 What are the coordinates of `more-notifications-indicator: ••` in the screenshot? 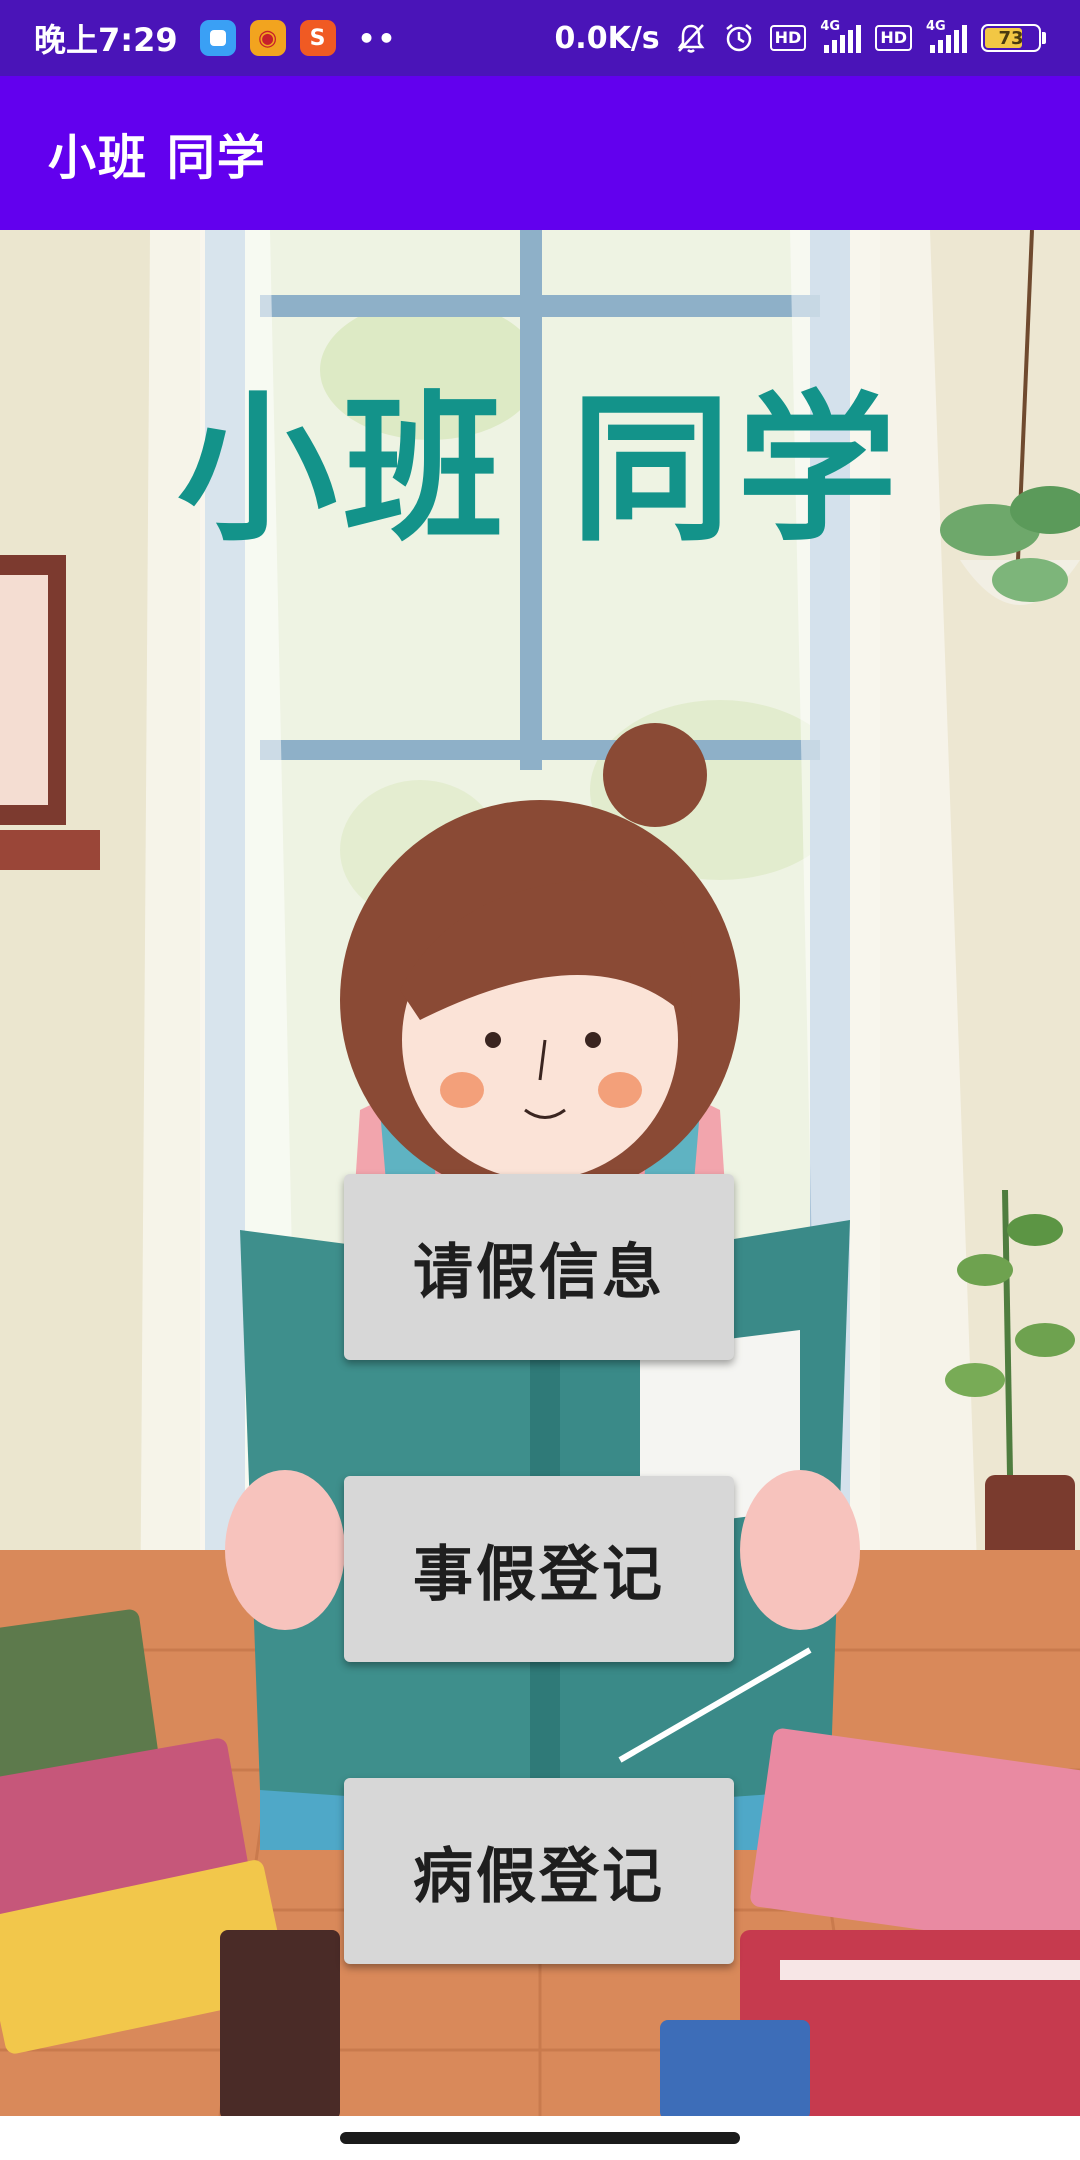 It's located at (377, 38).